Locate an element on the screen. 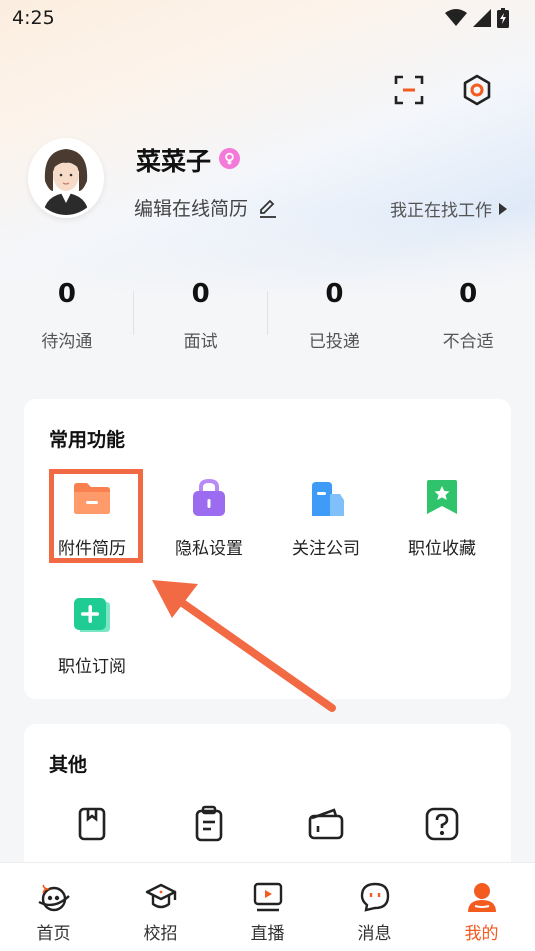 This screenshot has width=535, height=951. lock-icon is located at coordinates (209, 497).